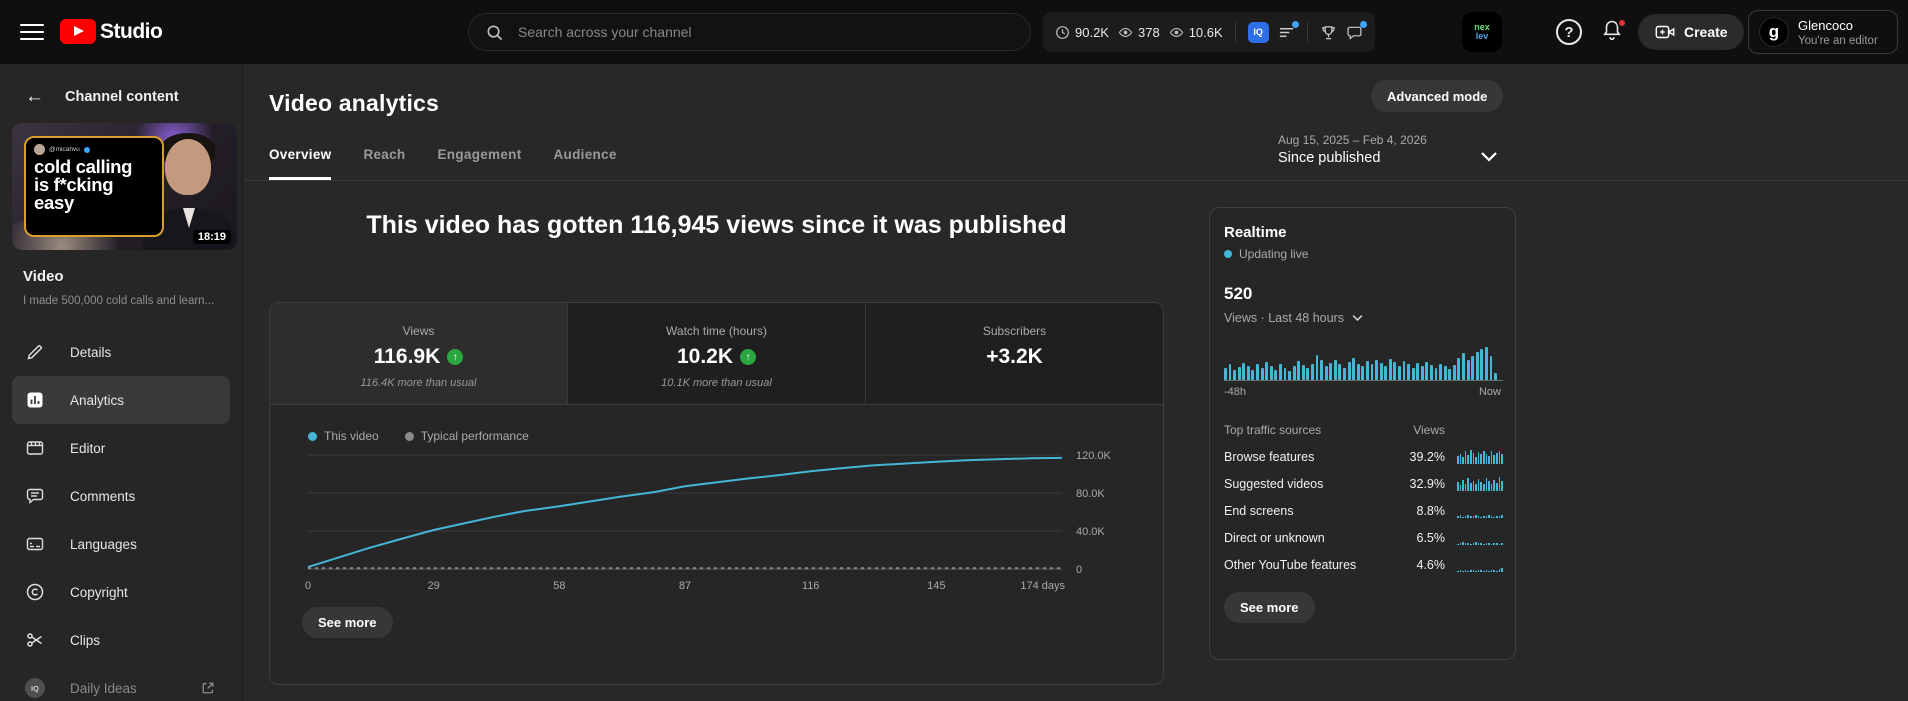 This screenshot has height=701, width=1908. Describe the element at coordinates (1427, 483) in the screenshot. I see `traffic-pct: 32.9%` at that location.